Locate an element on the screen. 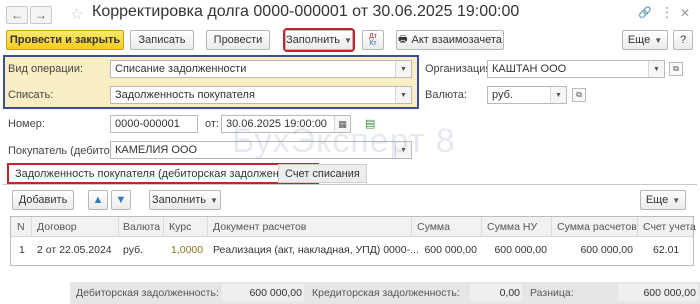 This screenshot has height=304, width=700. cell-rate: 1,0000 is located at coordinates (187, 250).